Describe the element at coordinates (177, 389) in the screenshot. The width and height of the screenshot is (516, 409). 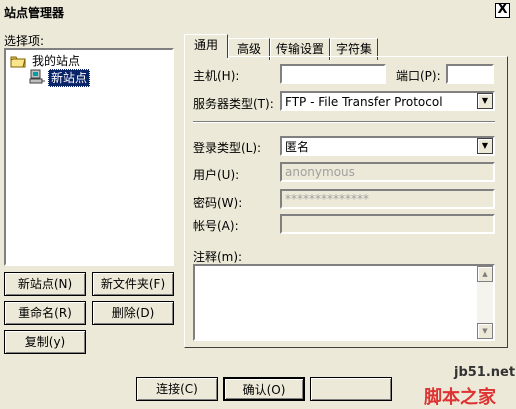
I see `connect-button: 连接(C)` at that location.